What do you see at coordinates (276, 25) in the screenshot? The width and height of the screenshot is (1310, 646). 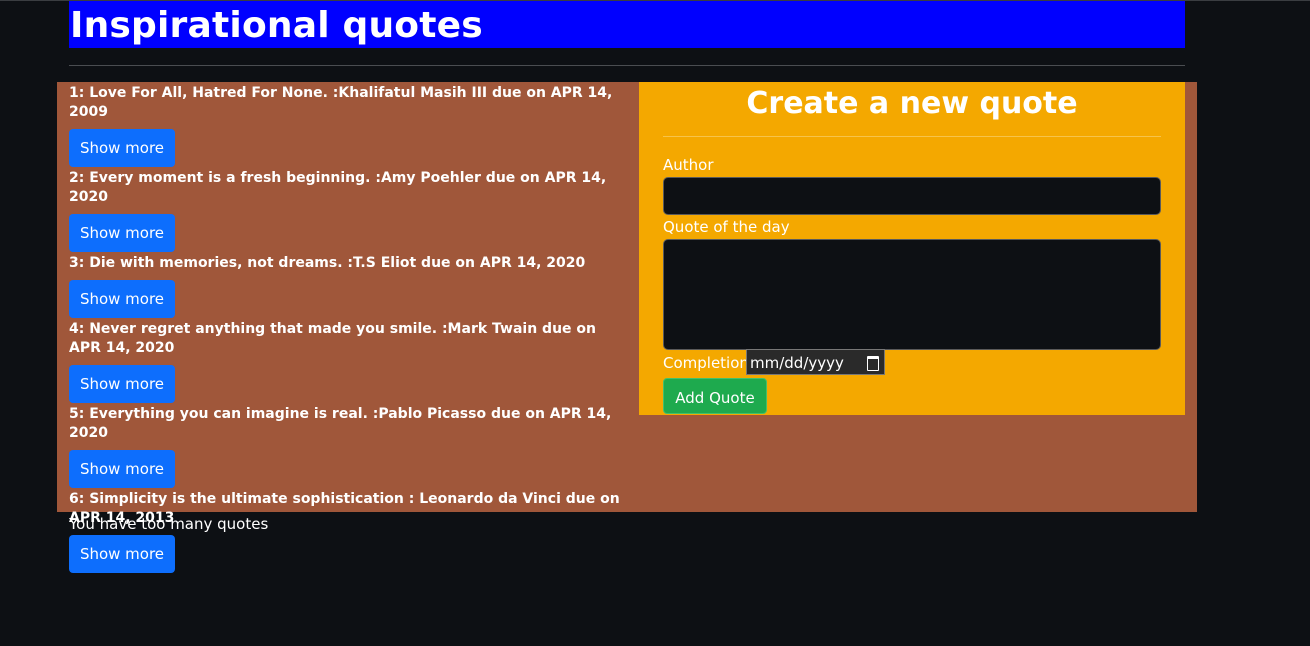 I see `page-title: Inspirational quotes` at bounding box center [276, 25].